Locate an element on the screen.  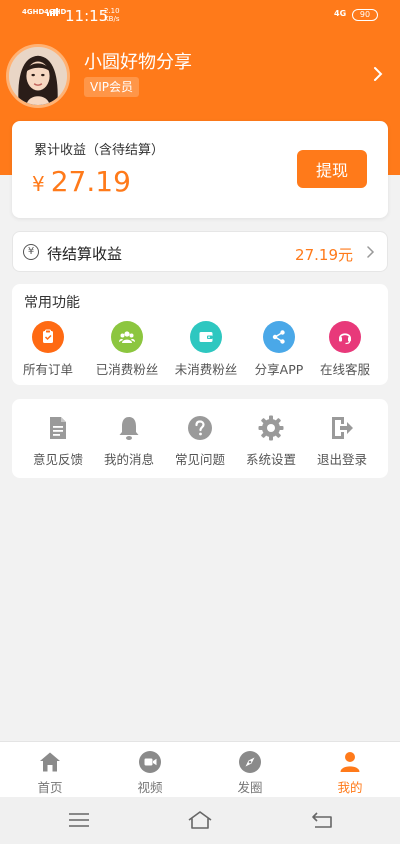
pending-value: 27.19元 is located at coordinates (324, 255).